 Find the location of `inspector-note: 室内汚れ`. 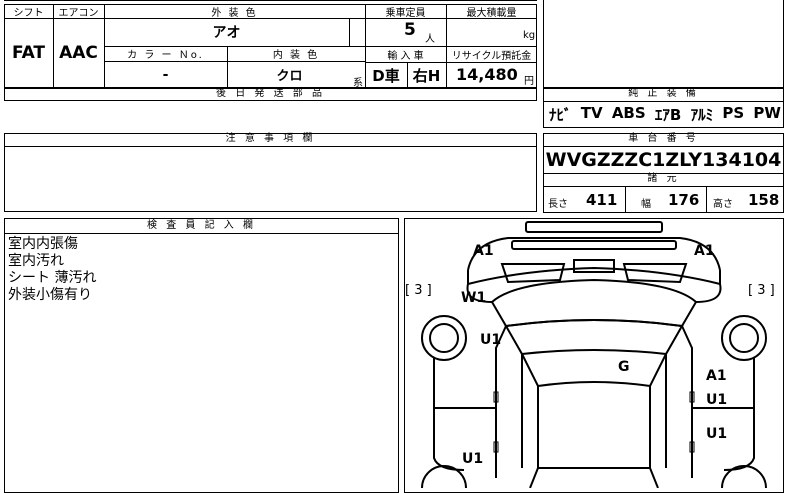

inspector-note: 室内汚れ is located at coordinates (36, 261).